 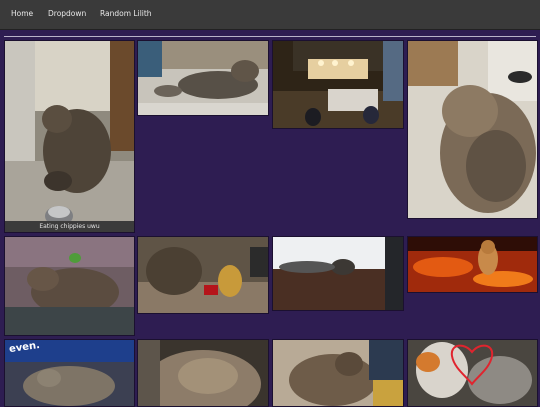 I want to click on gallery-photo: Eating chippies uwu, so click(x=69, y=136).